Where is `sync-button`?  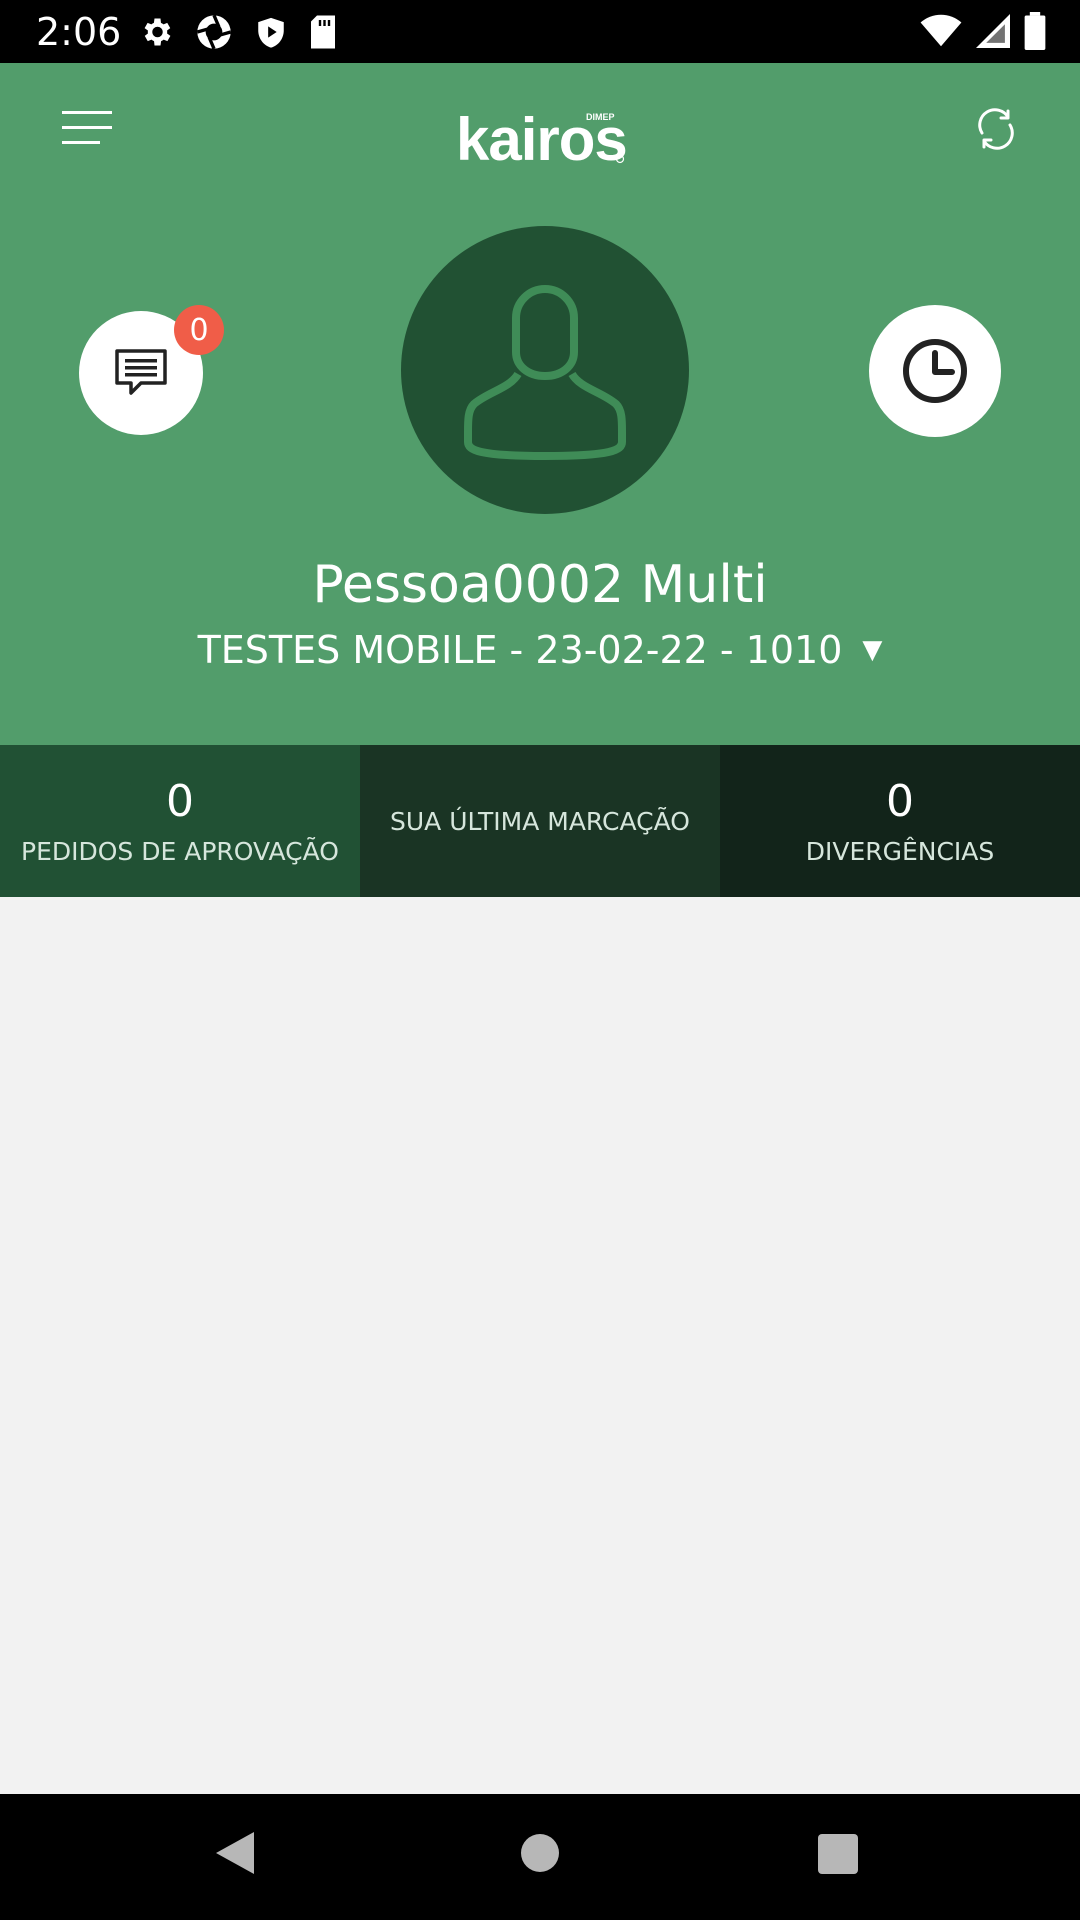
sync-button is located at coordinates (996, 129).